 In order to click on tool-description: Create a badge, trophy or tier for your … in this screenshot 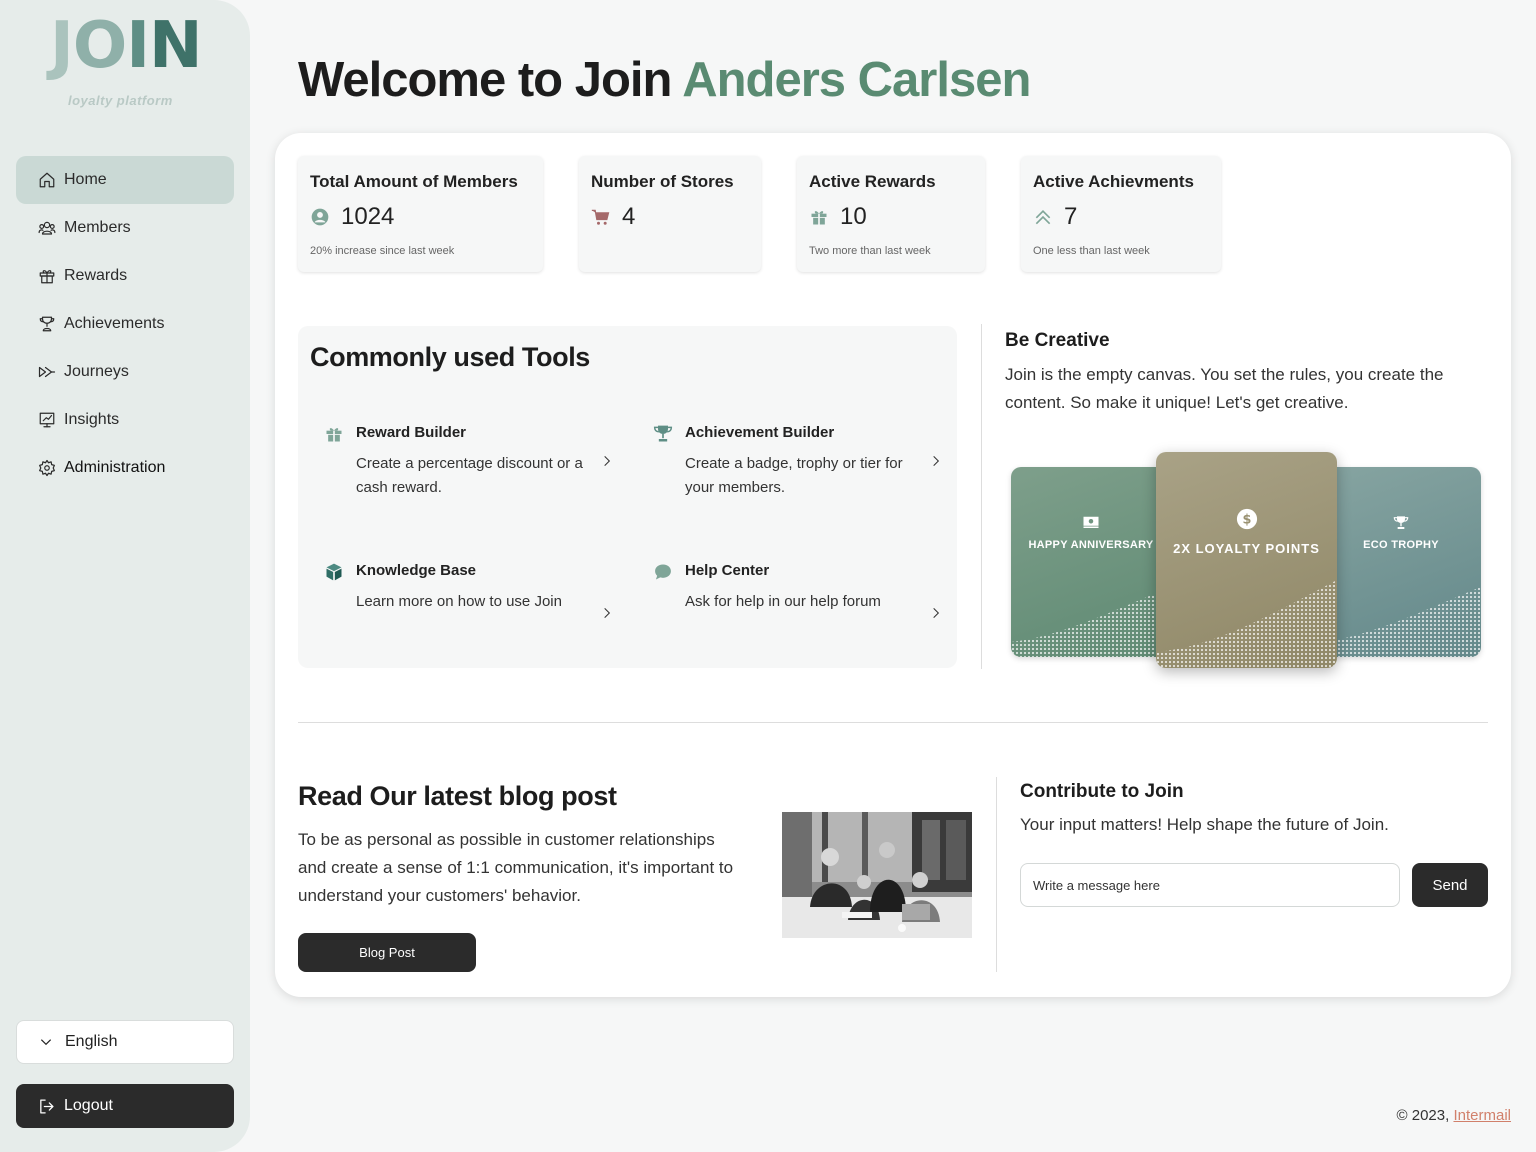, I will do `click(794, 475)`.